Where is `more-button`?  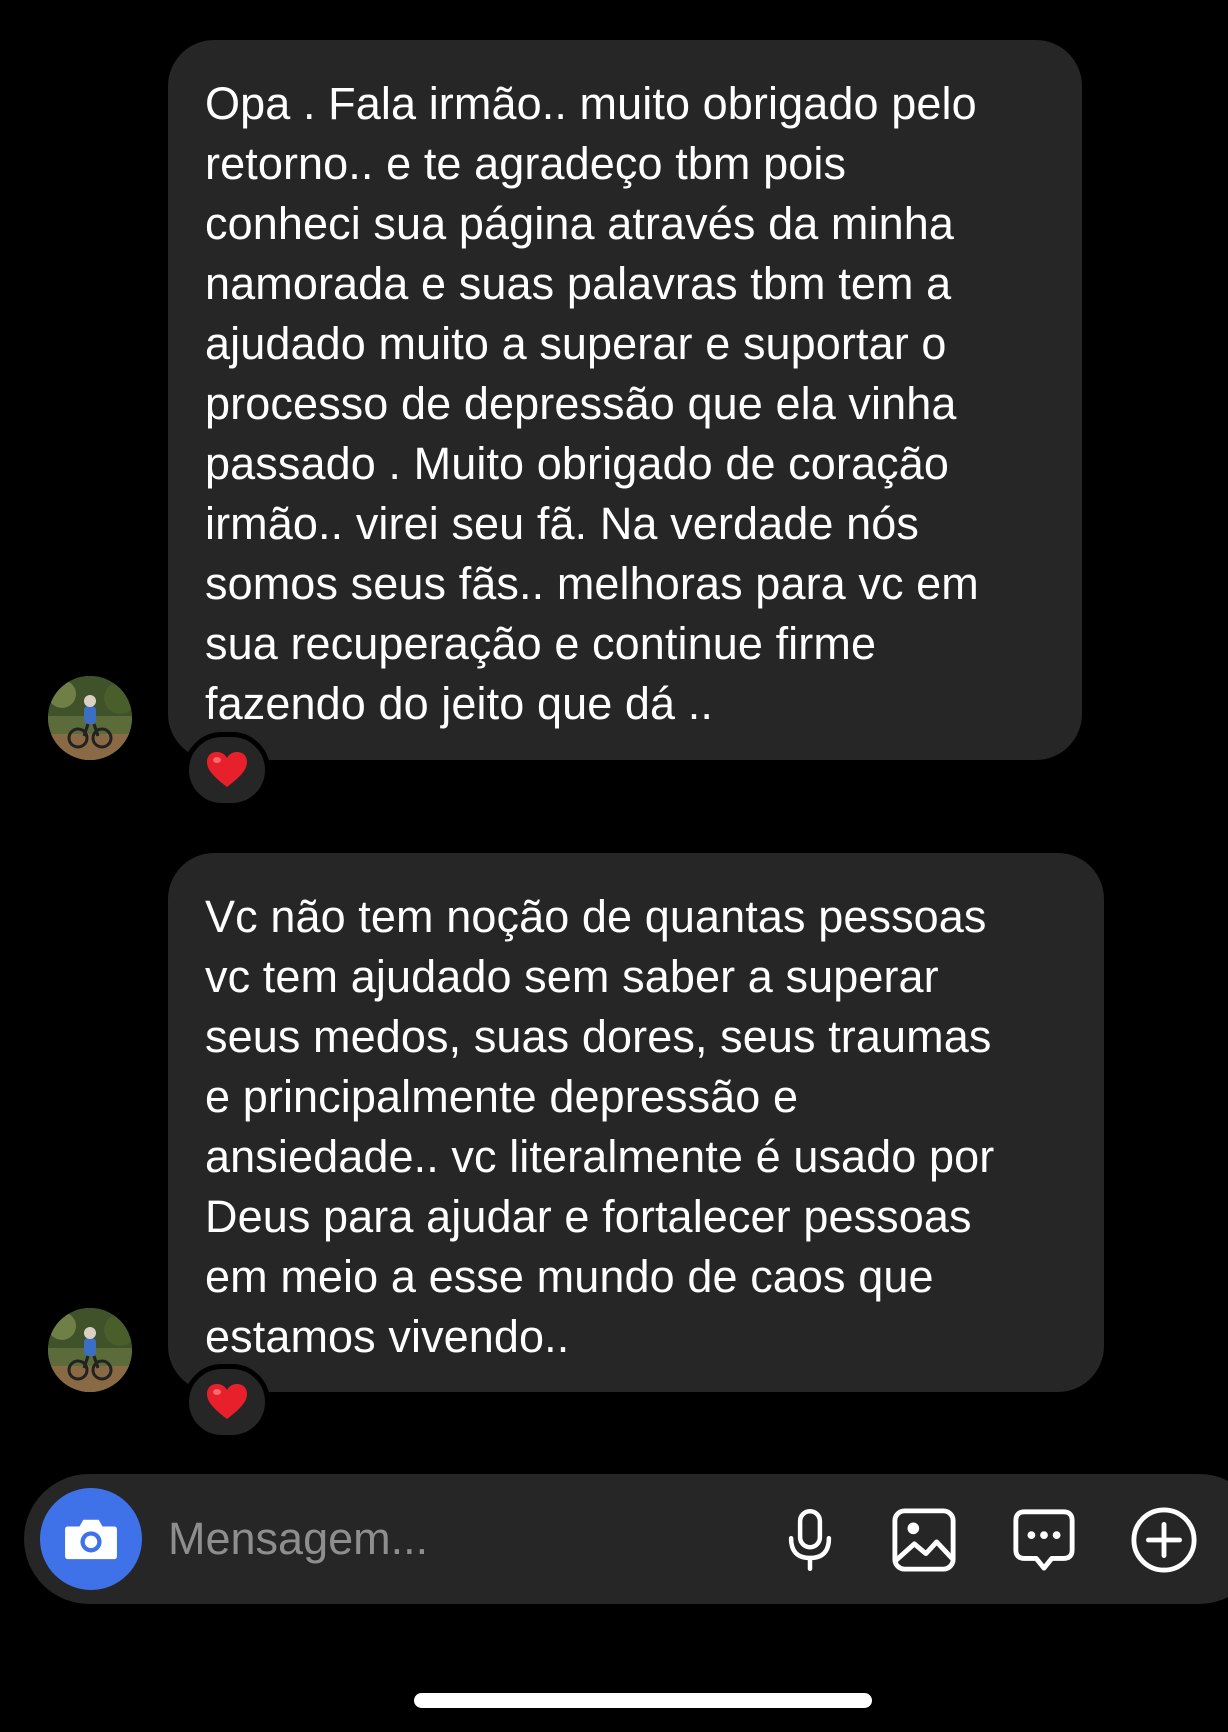 more-button is located at coordinates (1164, 1540).